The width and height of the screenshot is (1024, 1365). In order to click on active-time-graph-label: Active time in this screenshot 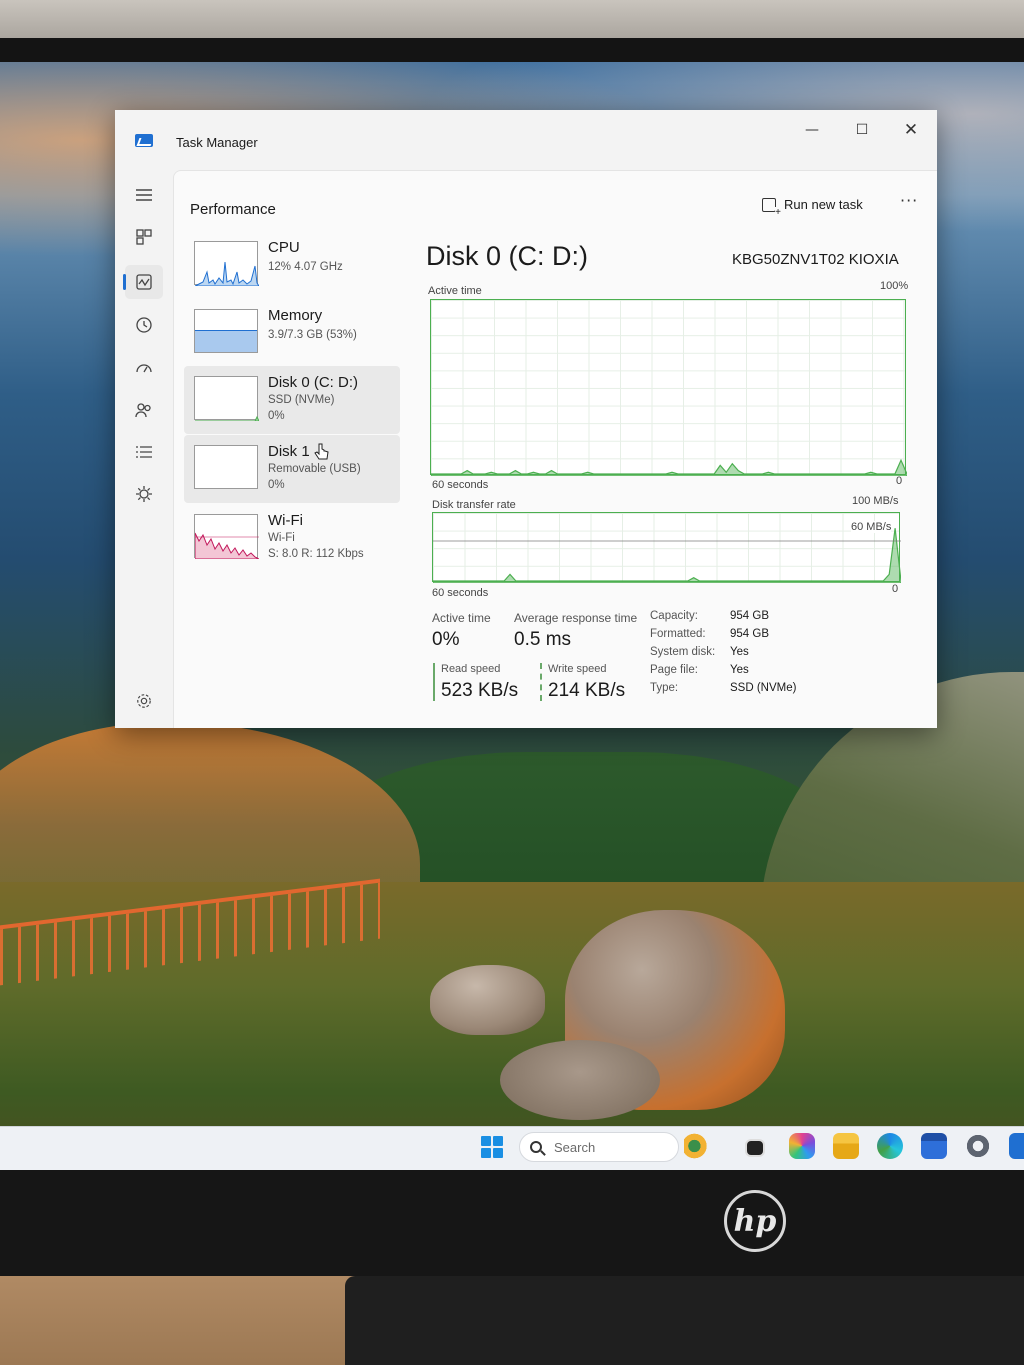, I will do `click(455, 291)`.